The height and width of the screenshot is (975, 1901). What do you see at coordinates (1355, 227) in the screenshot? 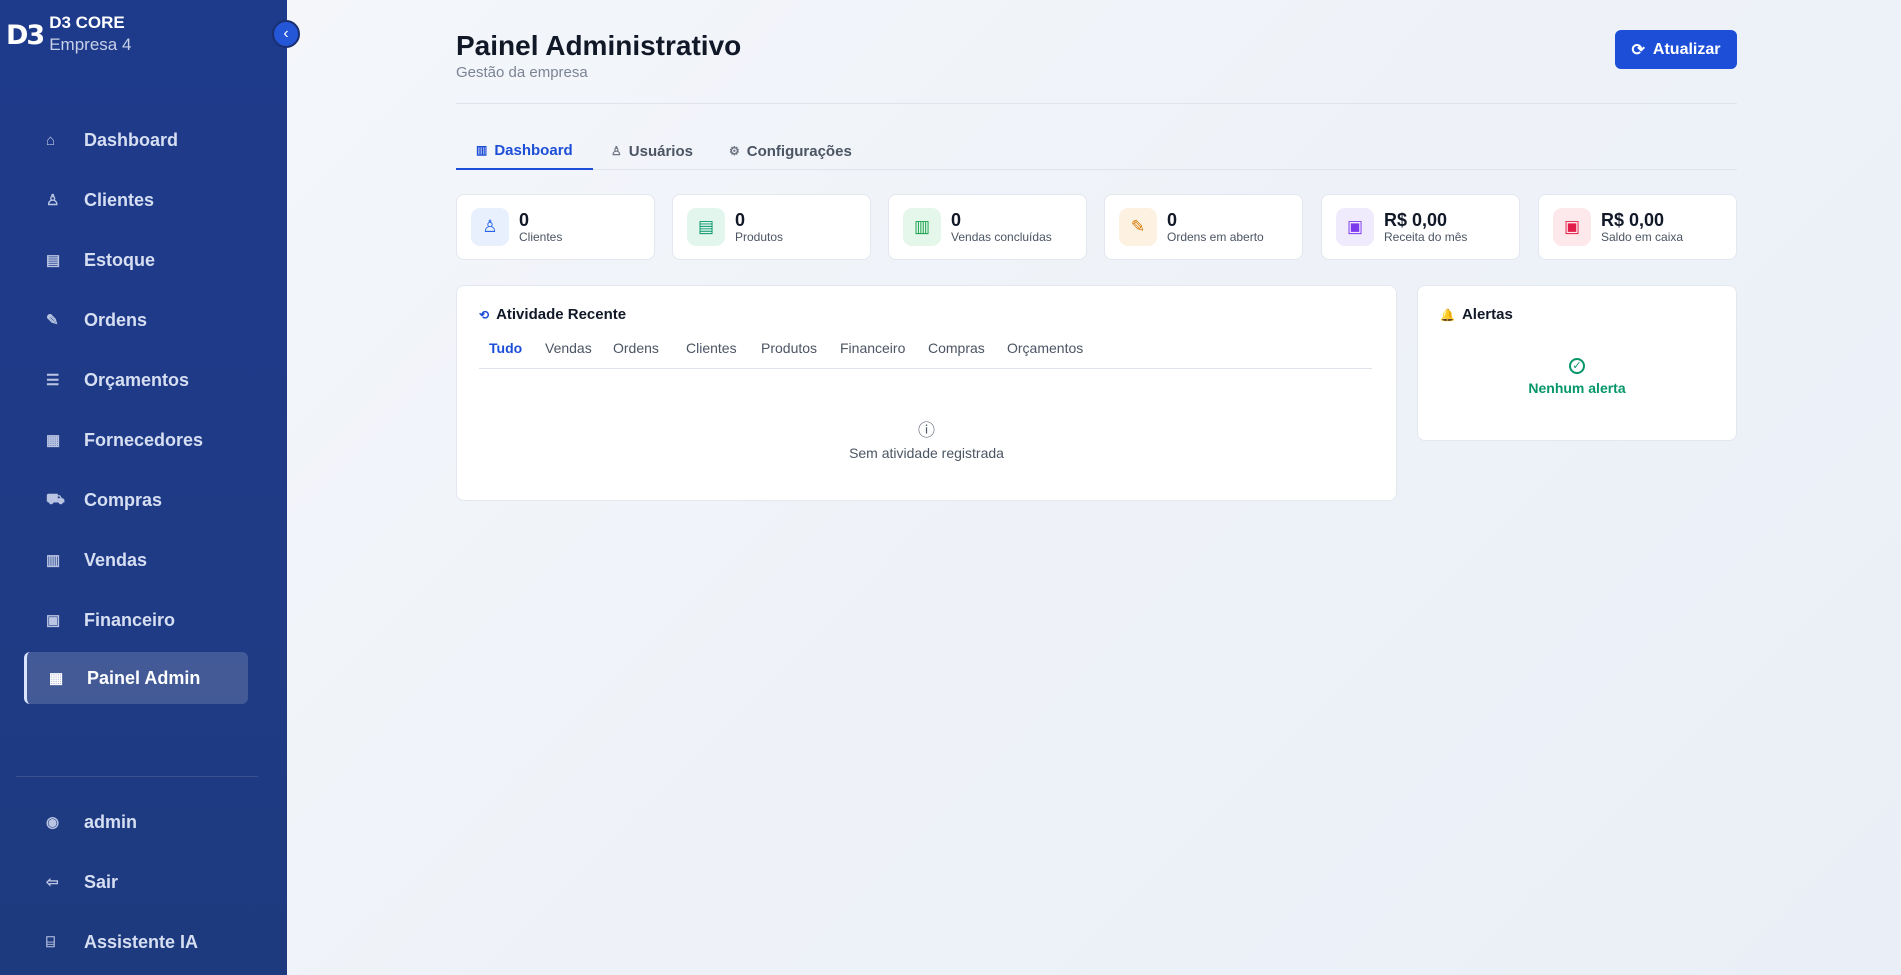
I see `money-icon: ▣` at bounding box center [1355, 227].